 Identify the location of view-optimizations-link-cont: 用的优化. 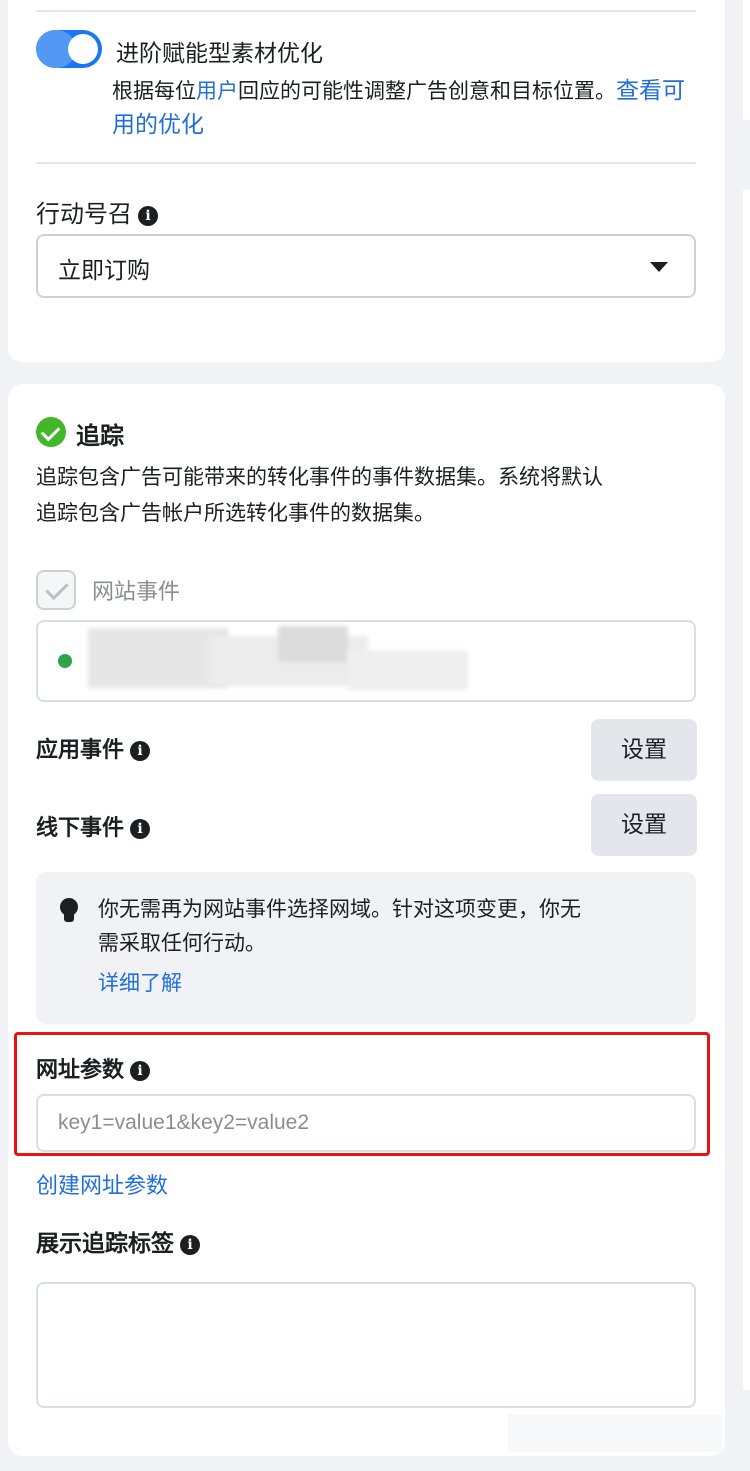
(158, 125).